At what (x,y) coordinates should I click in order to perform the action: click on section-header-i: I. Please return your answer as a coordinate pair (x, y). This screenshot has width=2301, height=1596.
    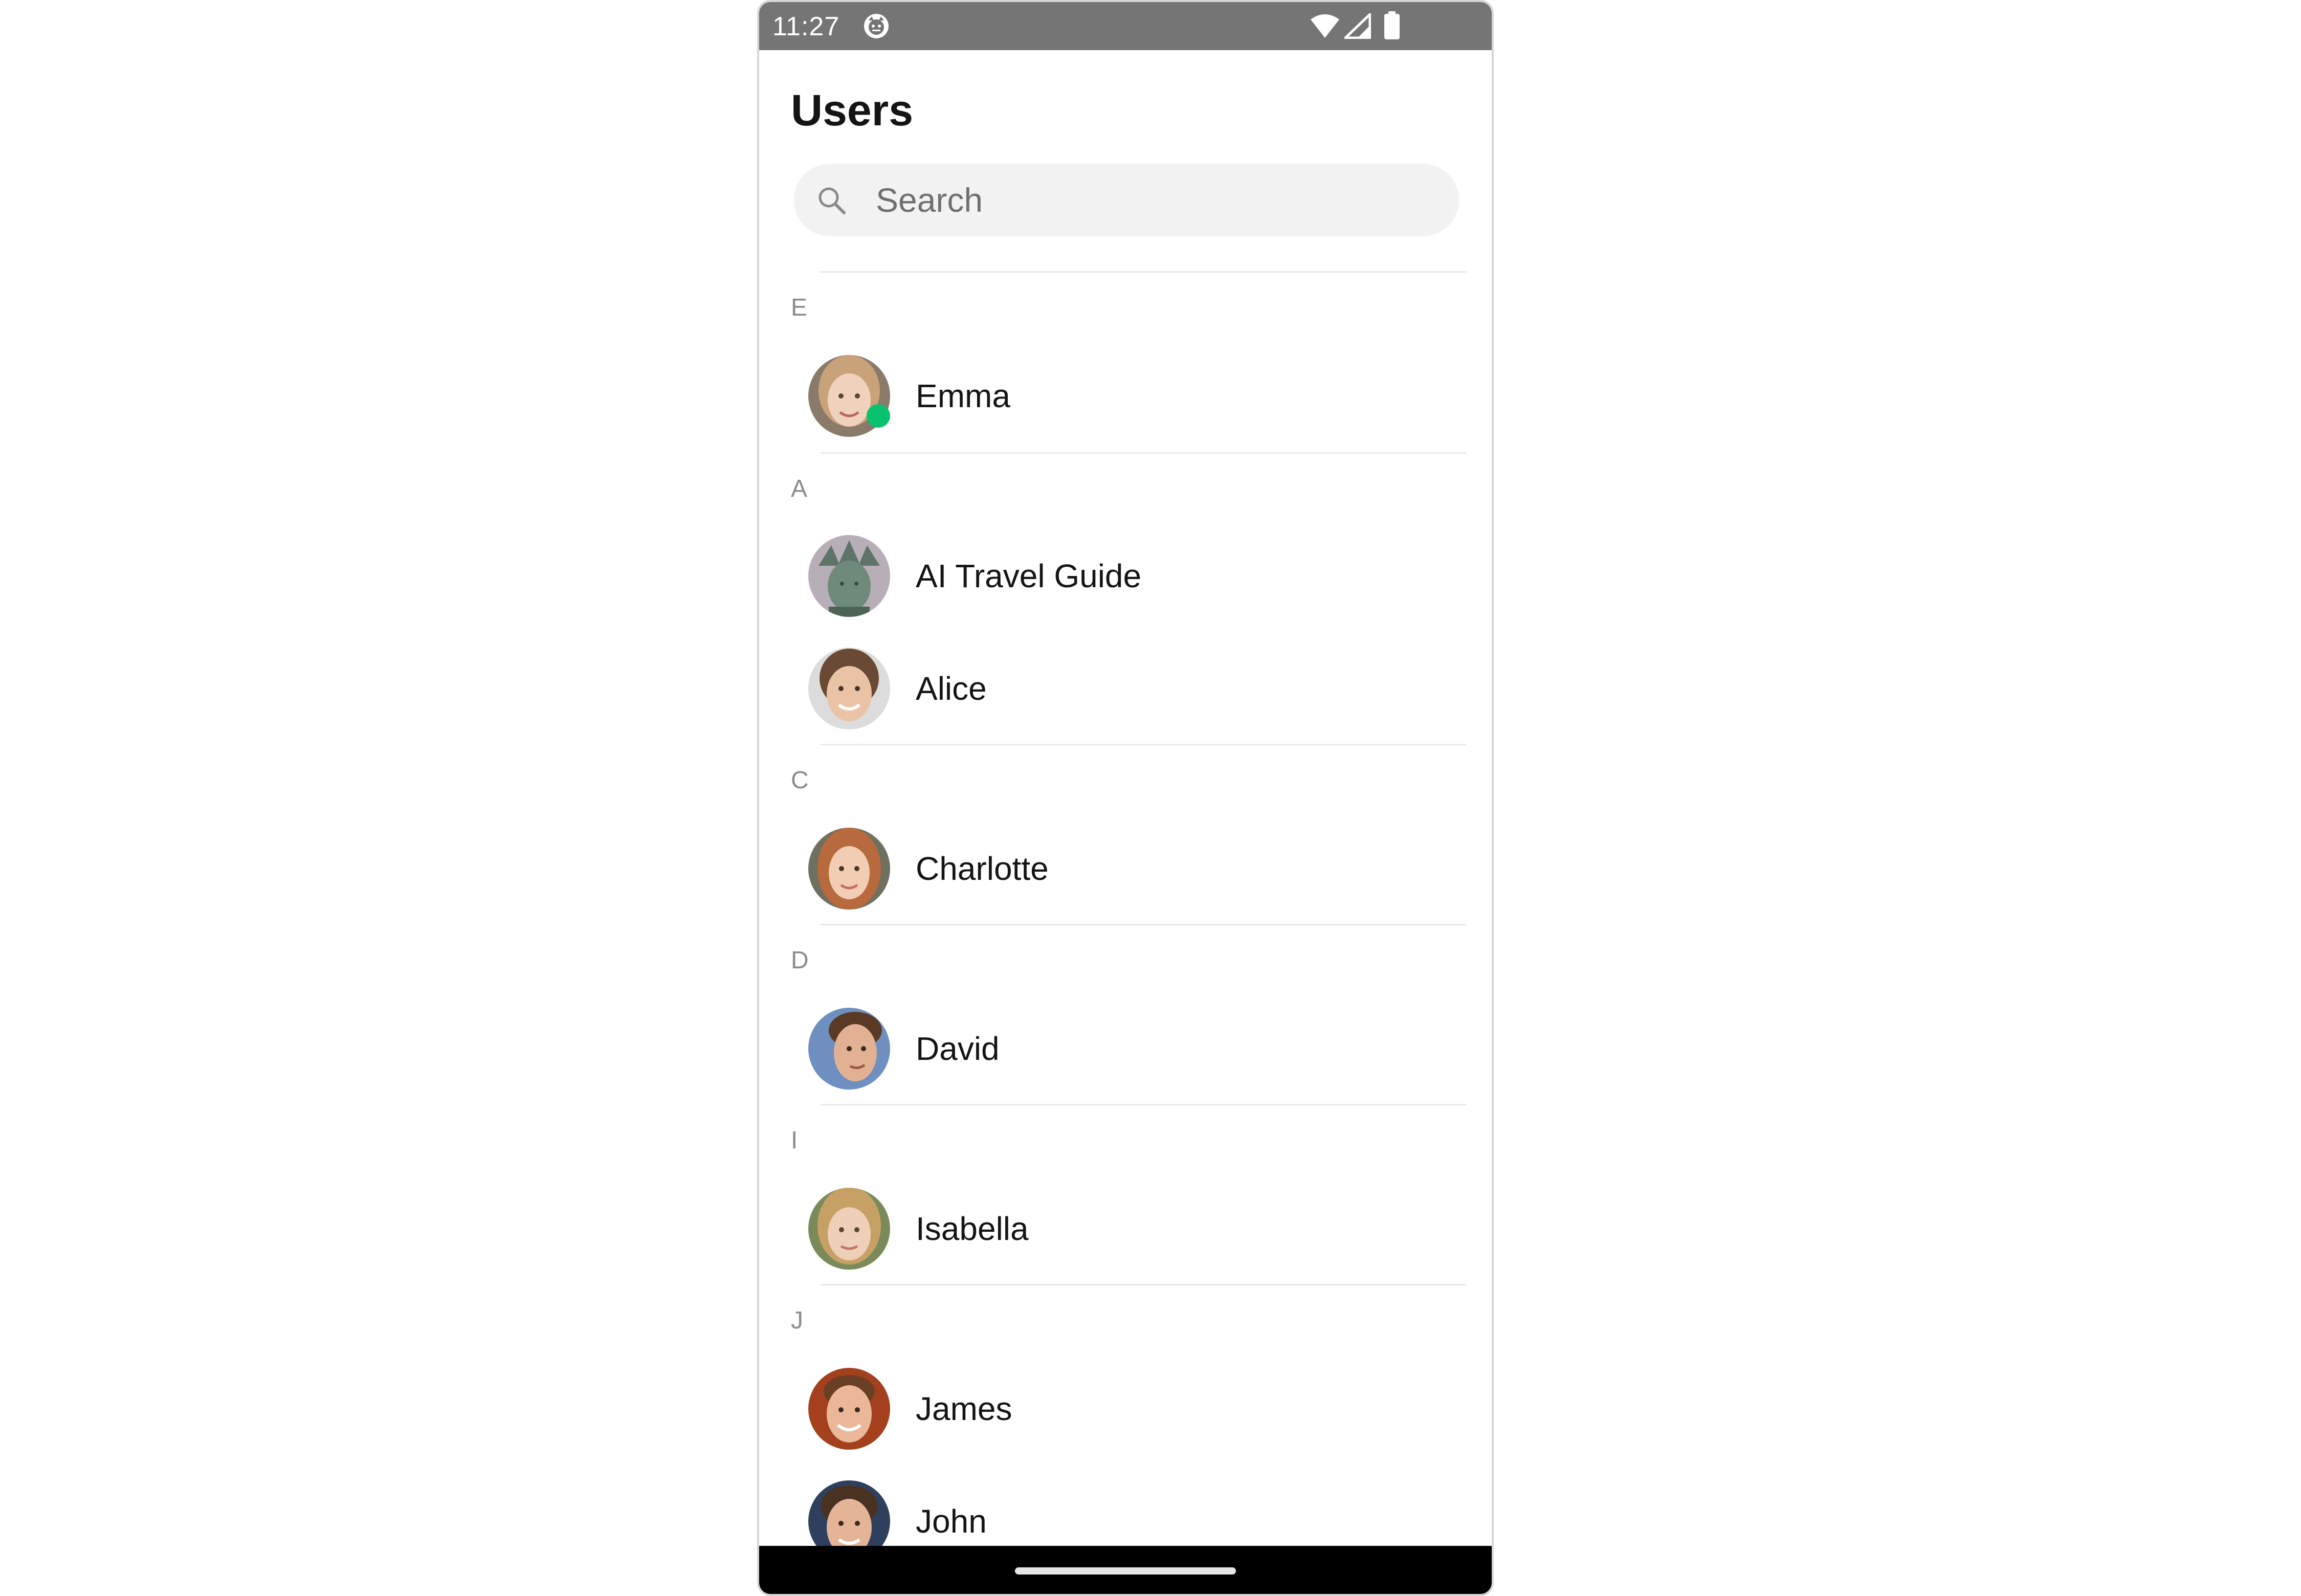
    Looking at the image, I should click on (794, 1140).